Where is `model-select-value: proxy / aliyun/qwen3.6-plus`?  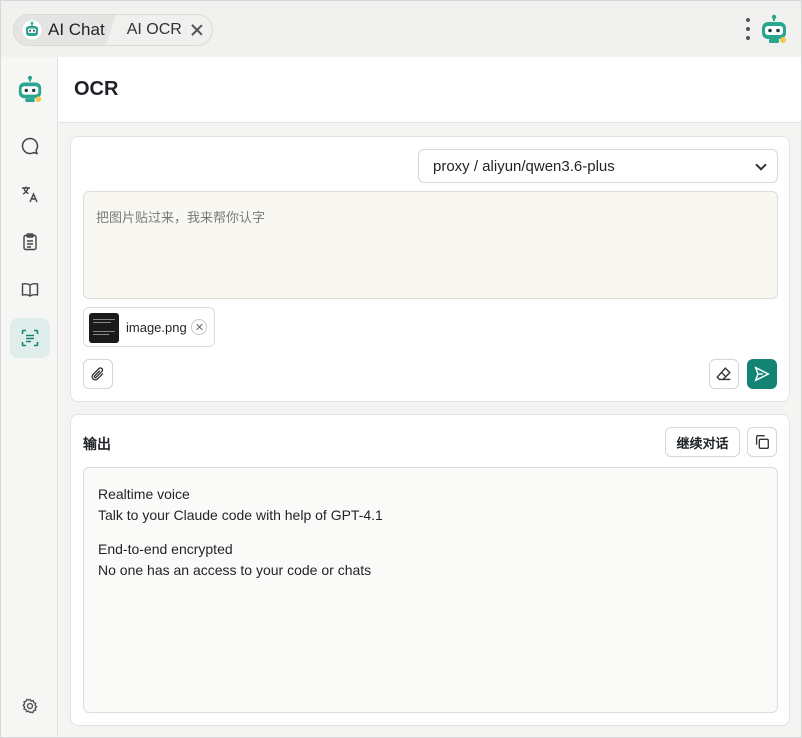
model-select-value: proxy / aliyun/qwen3.6-plus is located at coordinates (524, 166).